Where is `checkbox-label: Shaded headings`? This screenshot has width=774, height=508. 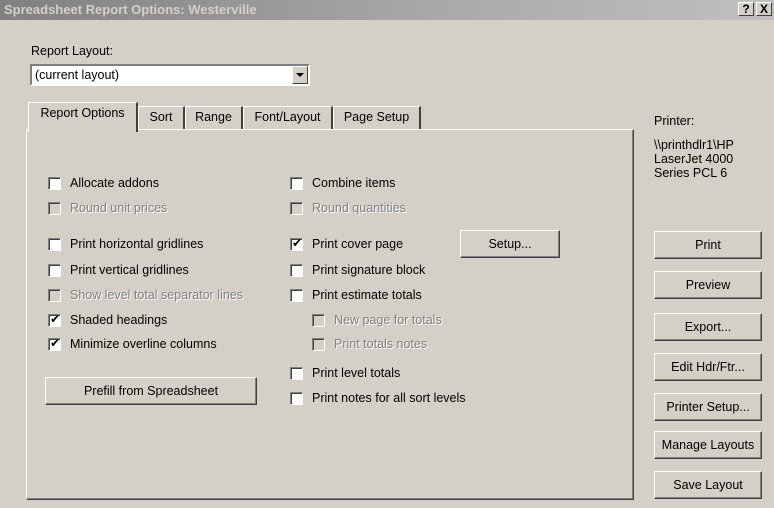 checkbox-label: Shaded headings is located at coordinates (119, 320).